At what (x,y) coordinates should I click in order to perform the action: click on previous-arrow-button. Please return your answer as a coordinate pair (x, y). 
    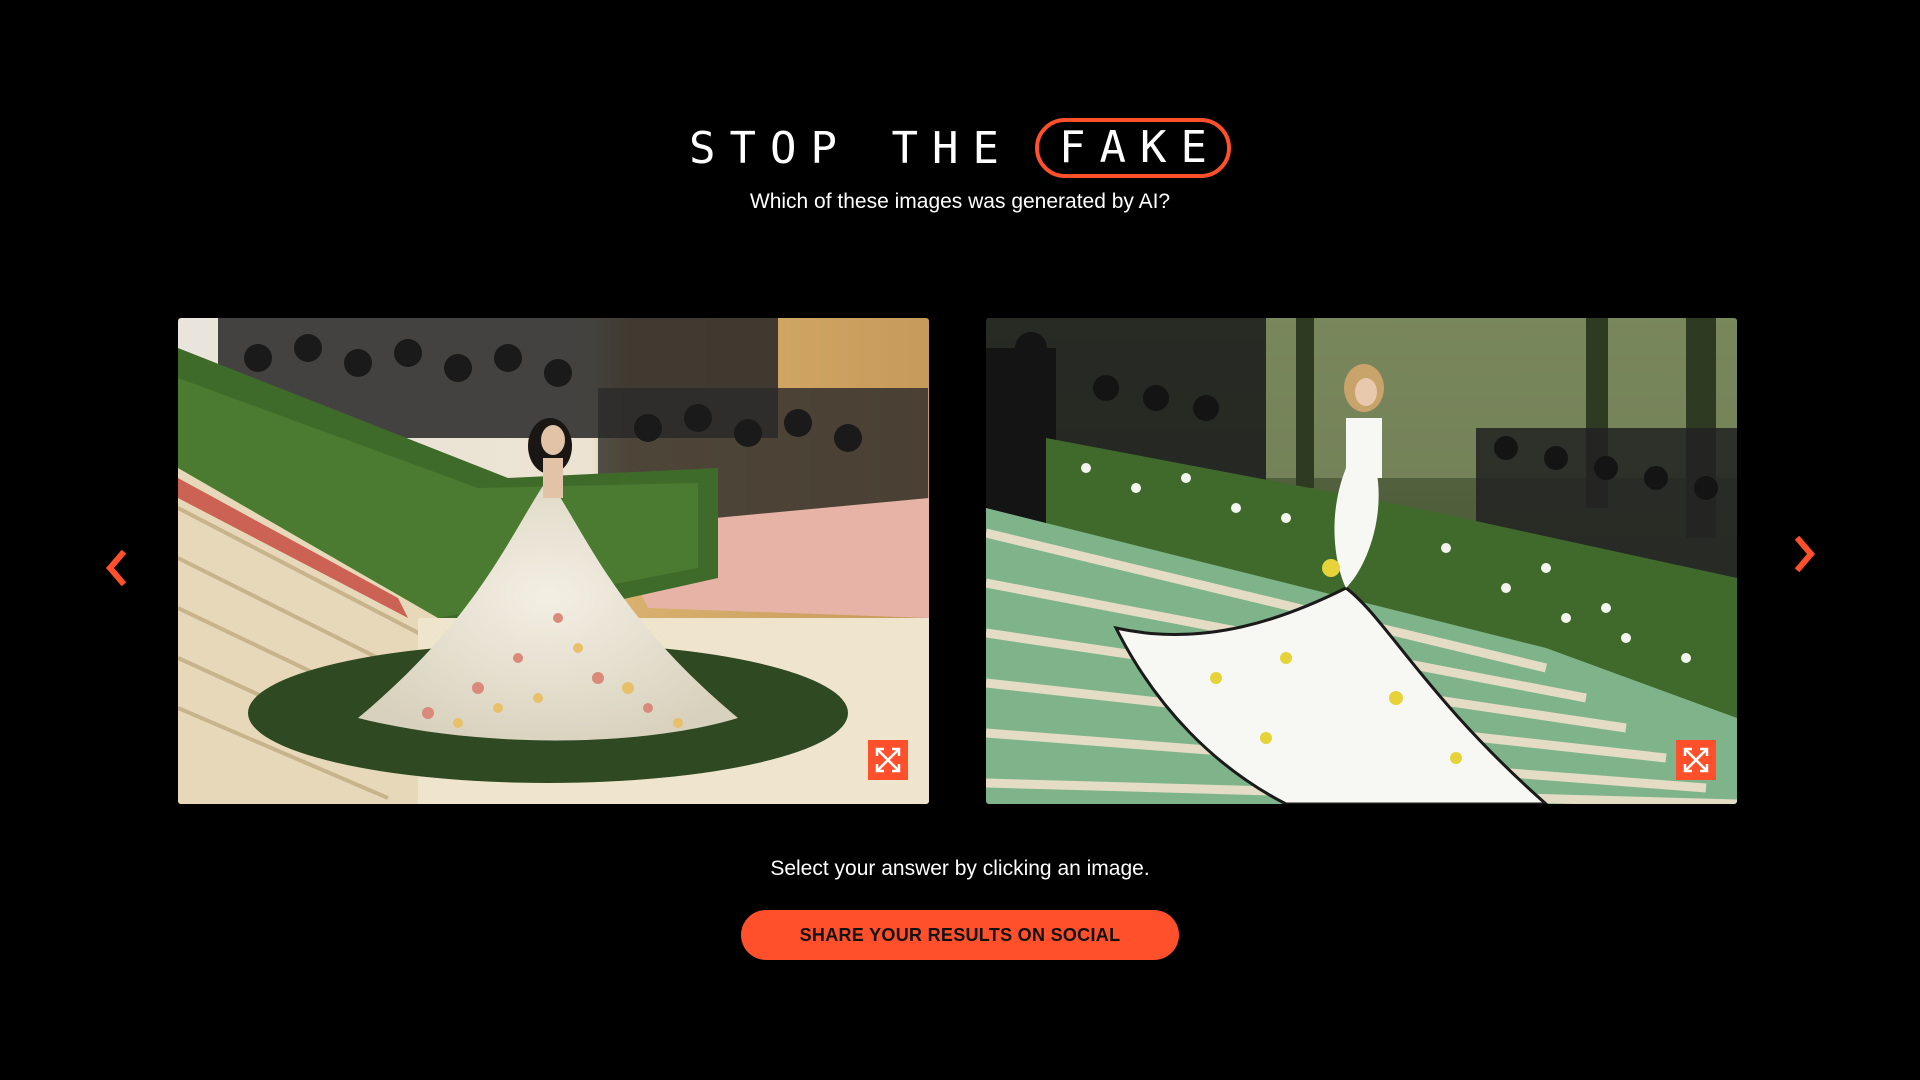
    Looking at the image, I should click on (116, 568).